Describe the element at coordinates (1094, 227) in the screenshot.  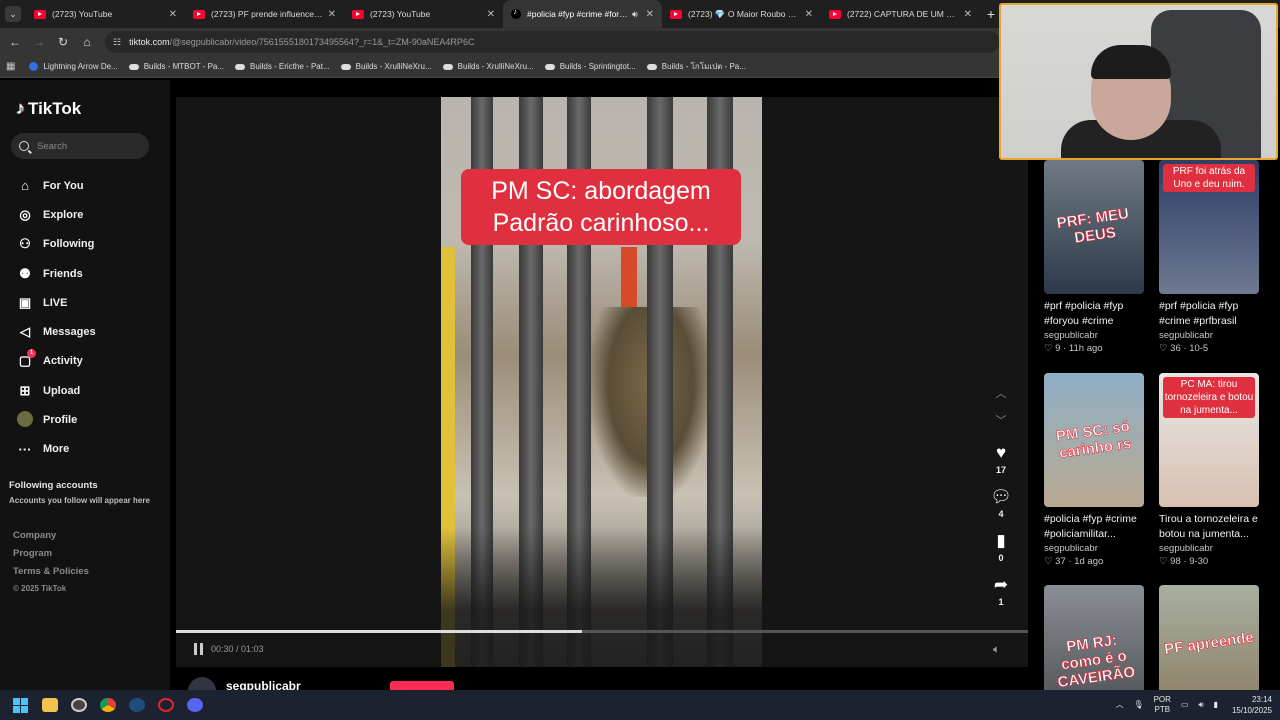
I see `video-thumbnail: PRF: MEU DEUS` at that location.